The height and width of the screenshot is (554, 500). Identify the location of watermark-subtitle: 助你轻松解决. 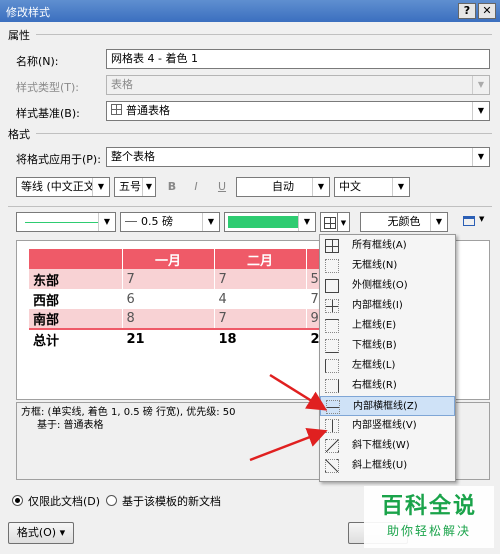
(428, 531).